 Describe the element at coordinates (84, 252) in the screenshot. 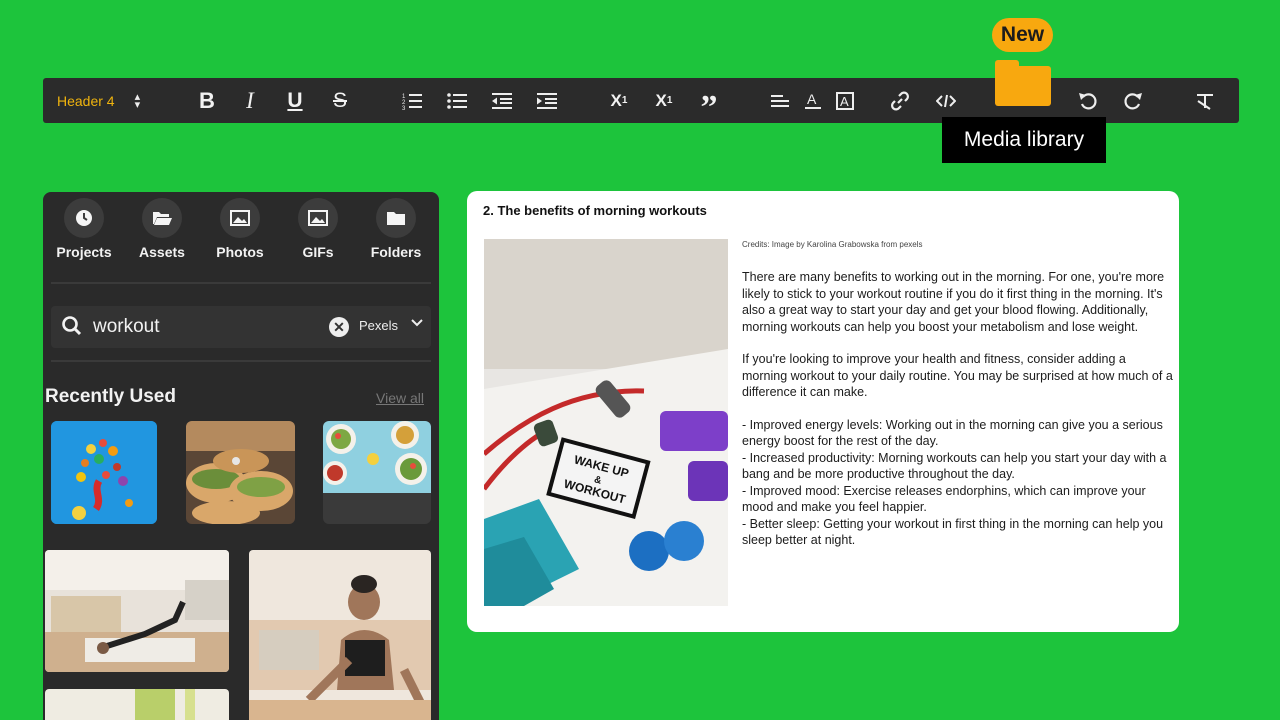

I see `nav-label: Projects` at that location.